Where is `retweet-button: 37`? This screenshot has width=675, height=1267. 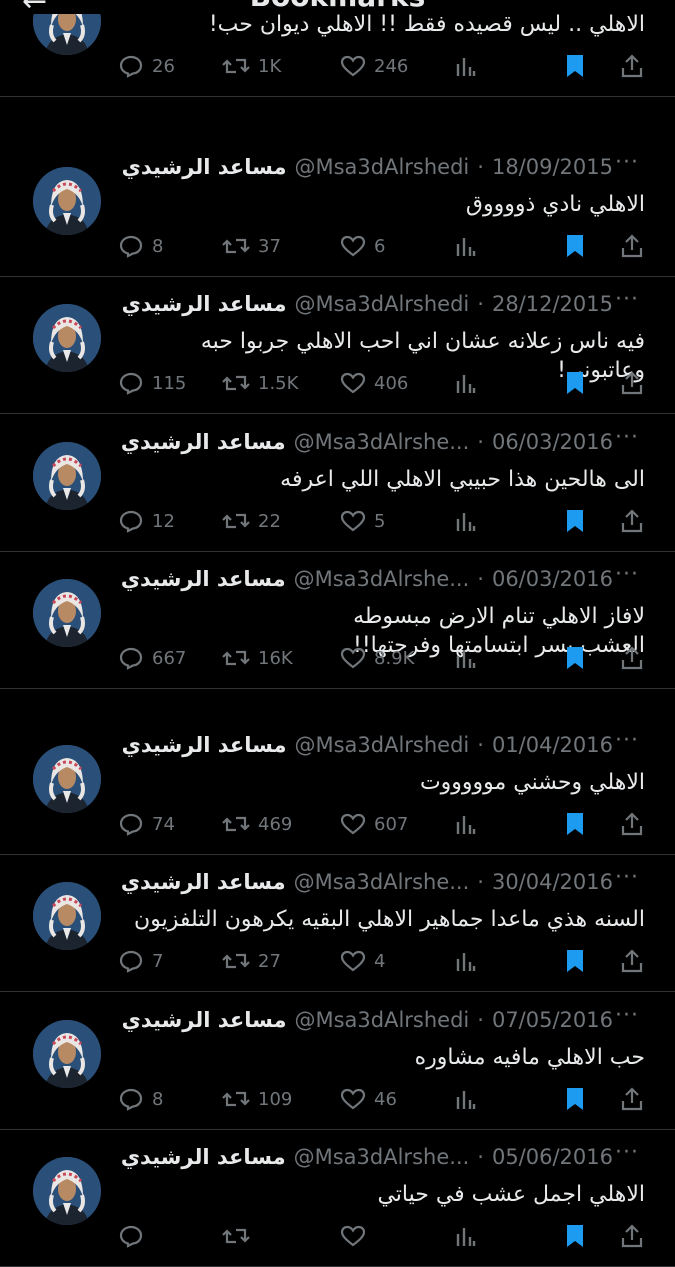 retweet-button: 37 is located at coordinates (251, 246).